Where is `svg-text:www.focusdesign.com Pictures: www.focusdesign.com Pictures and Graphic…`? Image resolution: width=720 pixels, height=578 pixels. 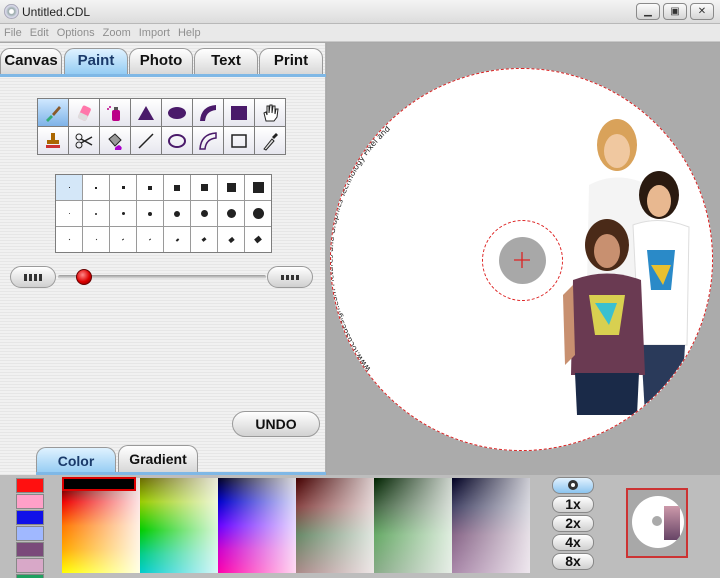 svg-text:www.focusdesign.com Pictures: www.focusdesign.com Pictures and Graphic… is located at coordinates (361, 221).